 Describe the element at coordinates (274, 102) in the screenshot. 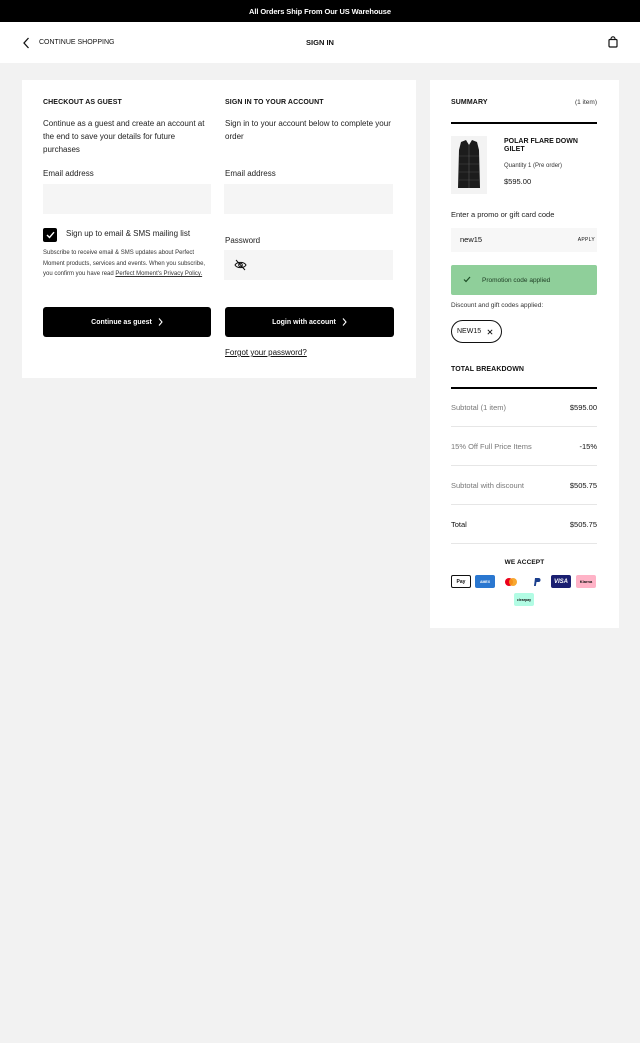

I see `signin-title: SIGN IN TO YOUR ACCOUNT` at that location.